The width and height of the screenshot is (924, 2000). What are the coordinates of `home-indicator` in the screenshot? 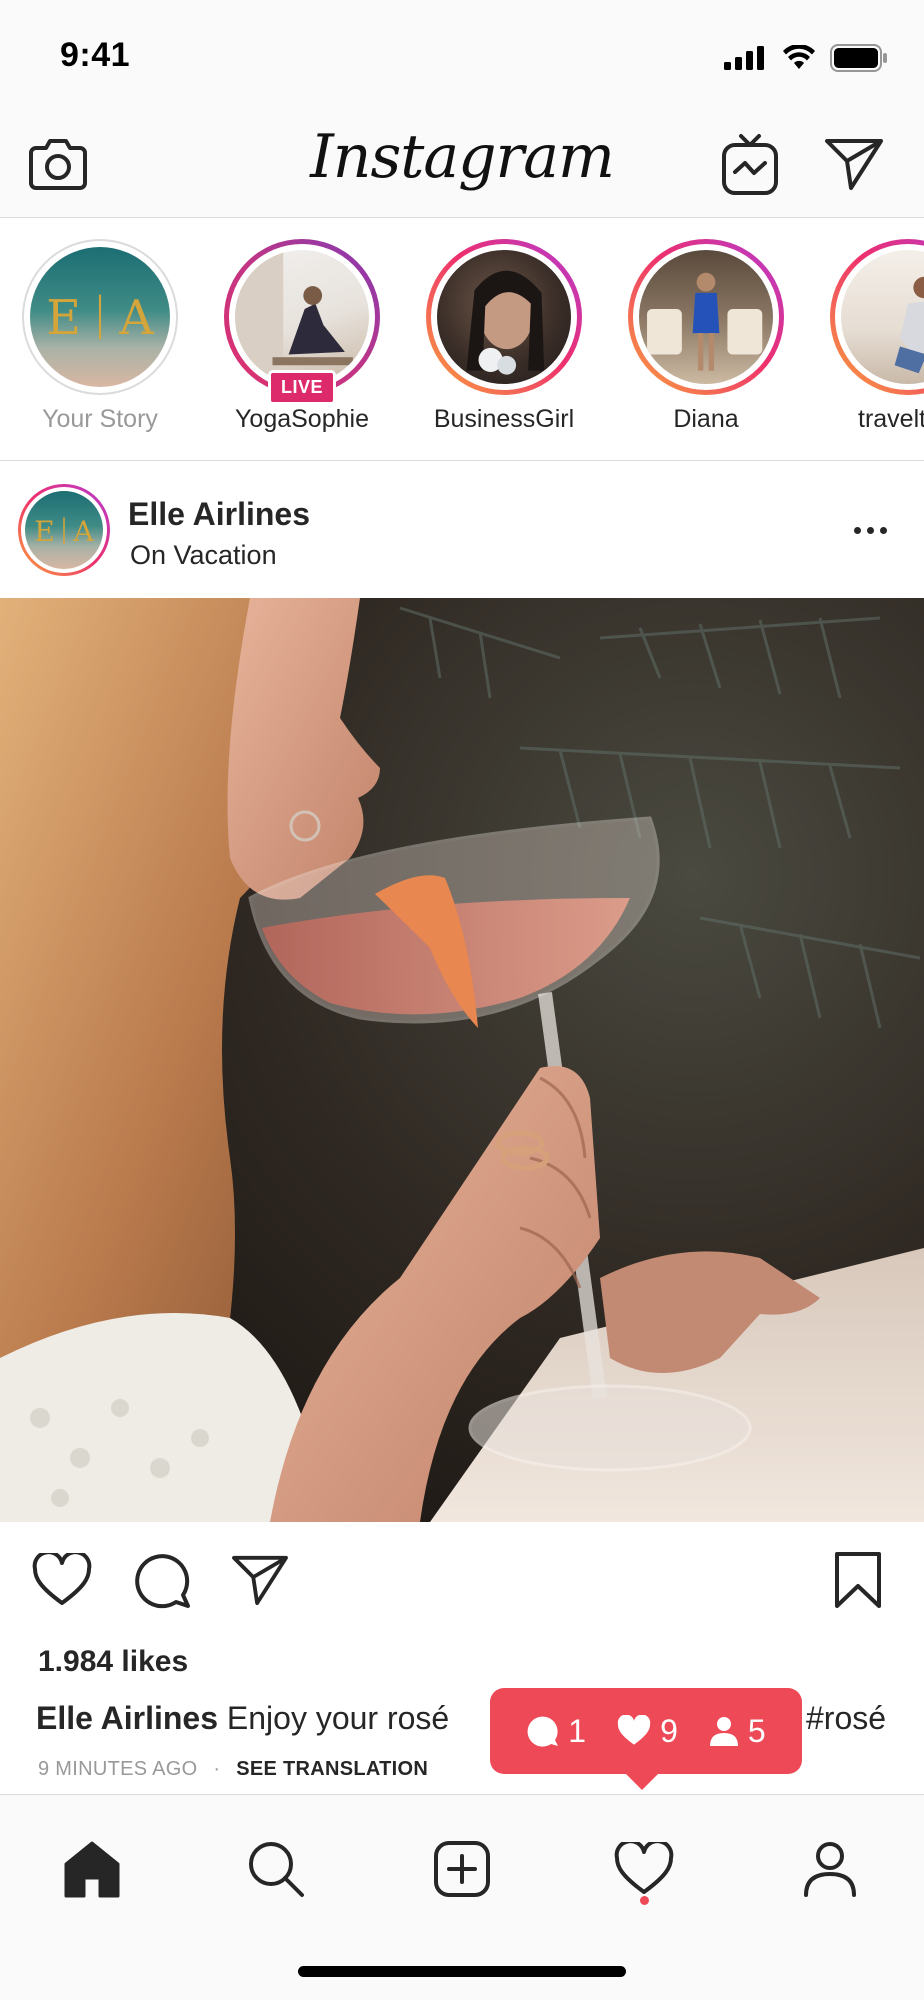 It's located at (462, 1971).